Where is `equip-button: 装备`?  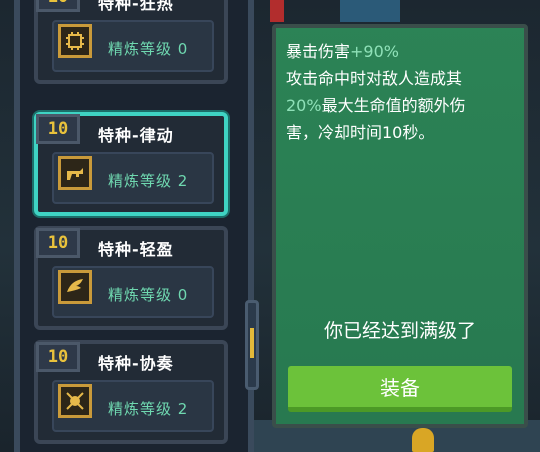 equip-button: 装备 is located at coordinates (400, 389).